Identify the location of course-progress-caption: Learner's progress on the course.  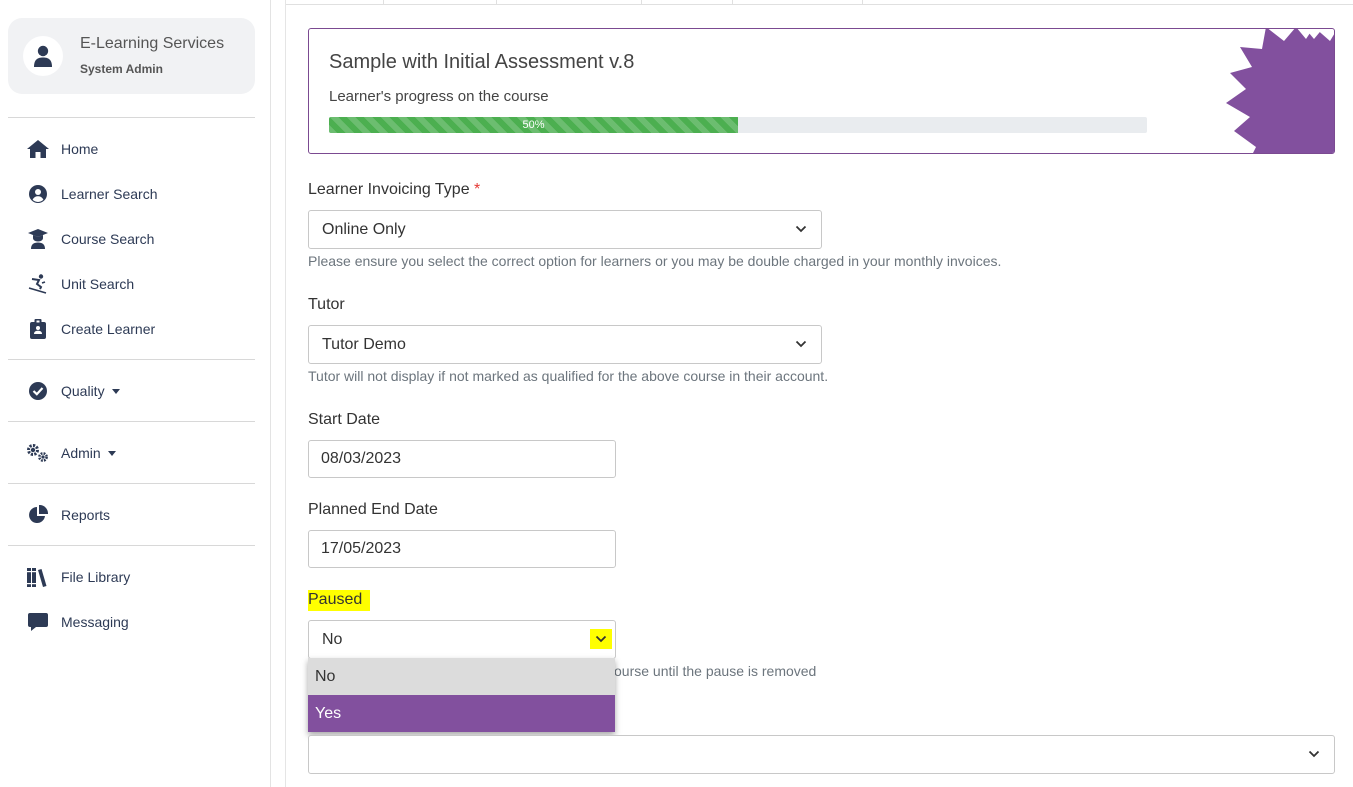
(439, 96).